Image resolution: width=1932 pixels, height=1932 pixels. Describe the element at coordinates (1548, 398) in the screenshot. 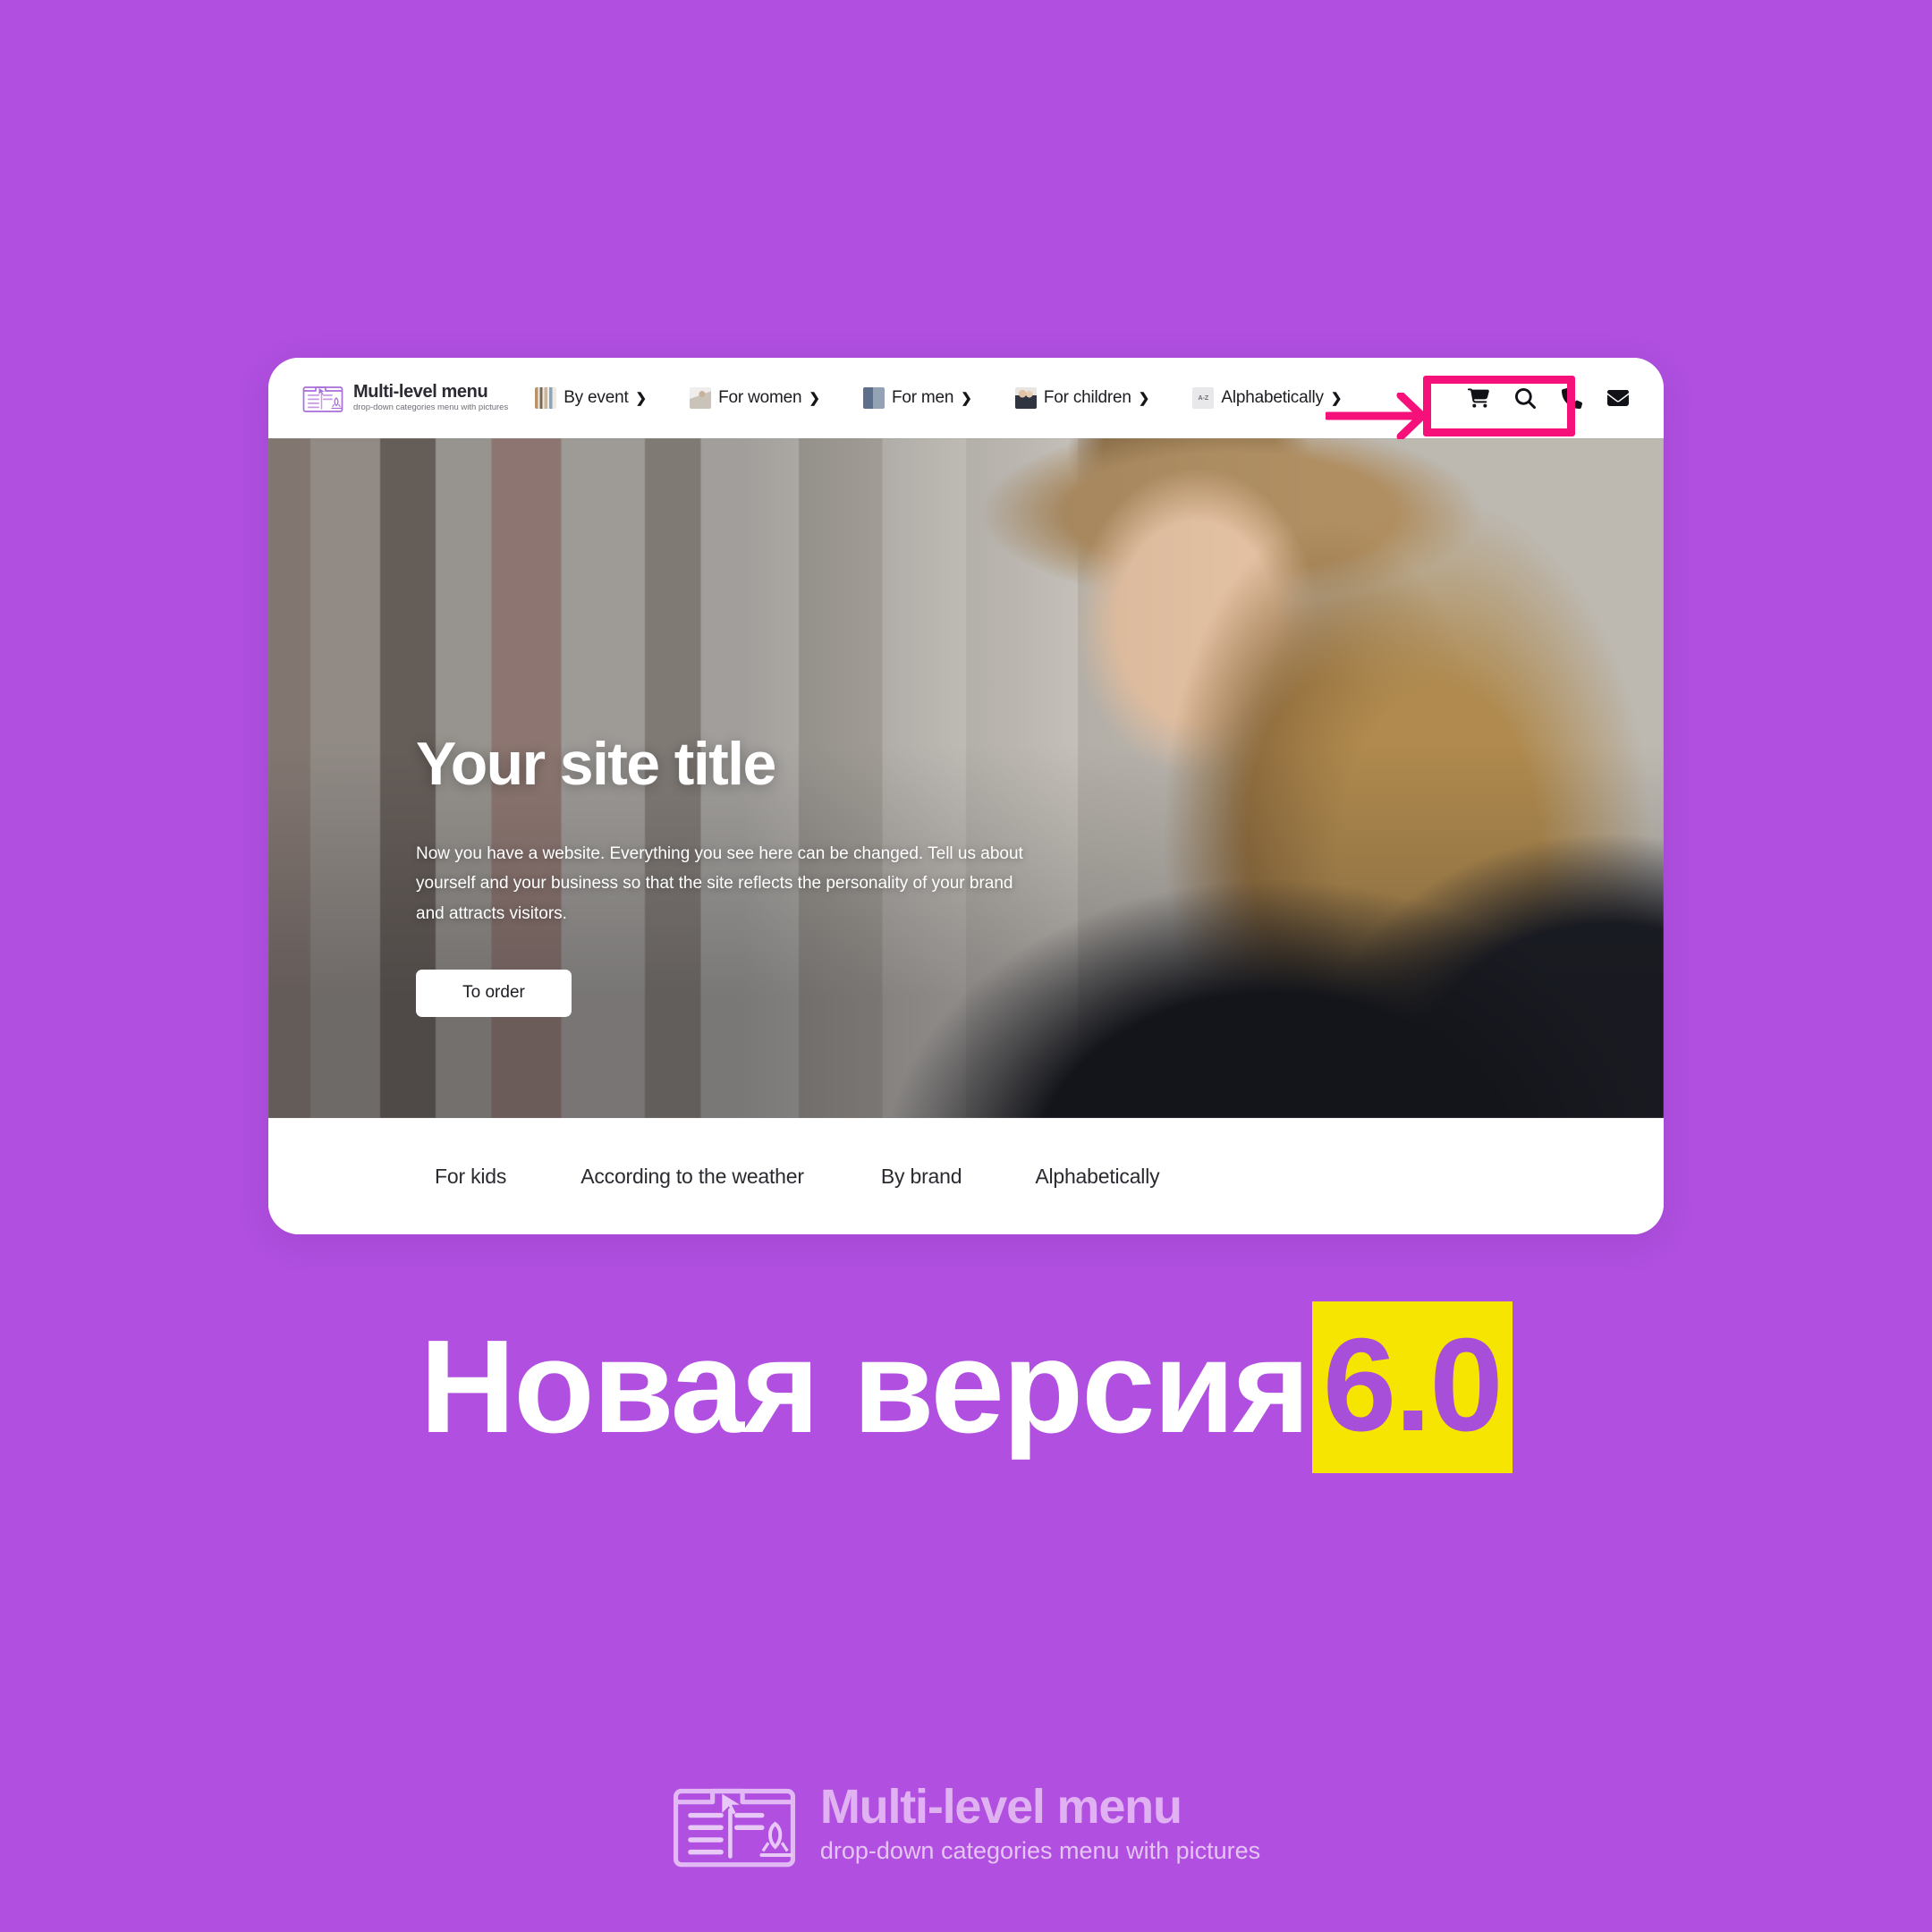

I see `action-icon-group` at that location.